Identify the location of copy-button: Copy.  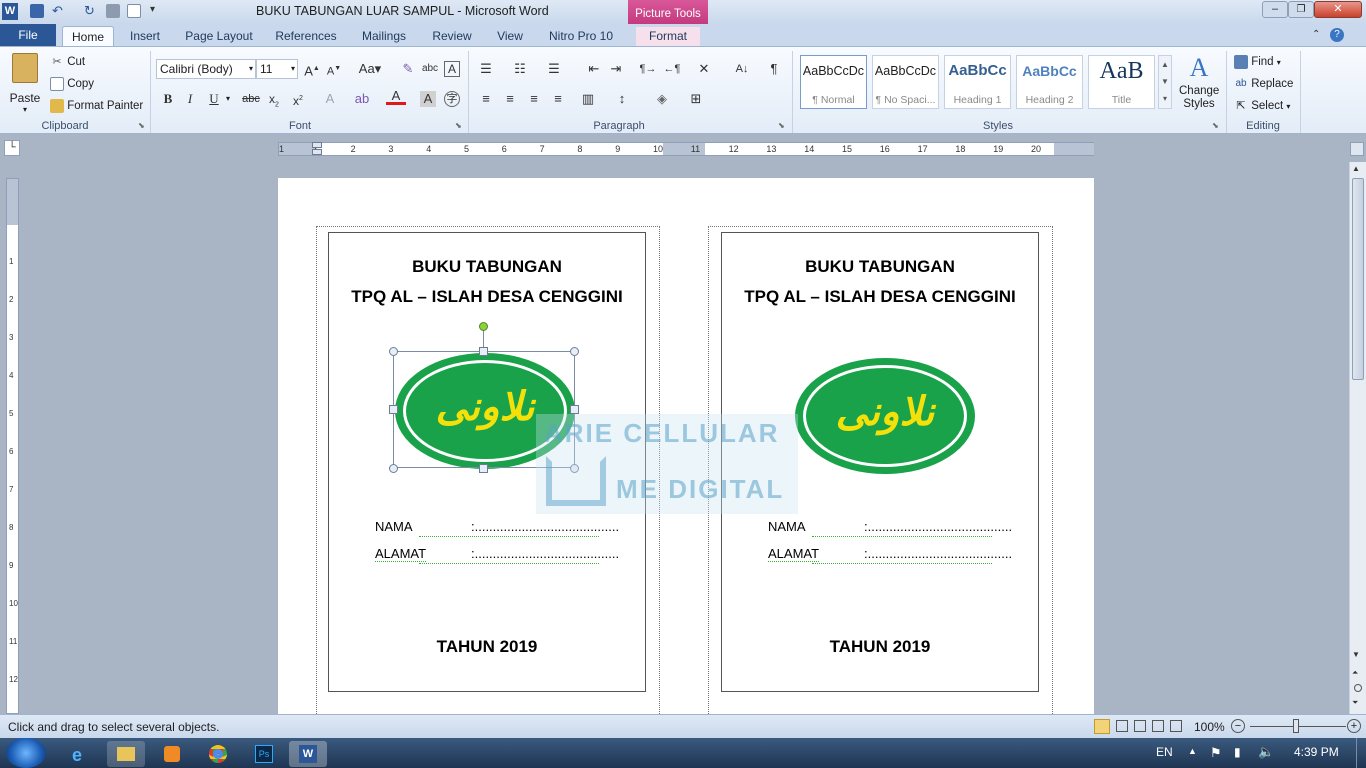
(72, 84).